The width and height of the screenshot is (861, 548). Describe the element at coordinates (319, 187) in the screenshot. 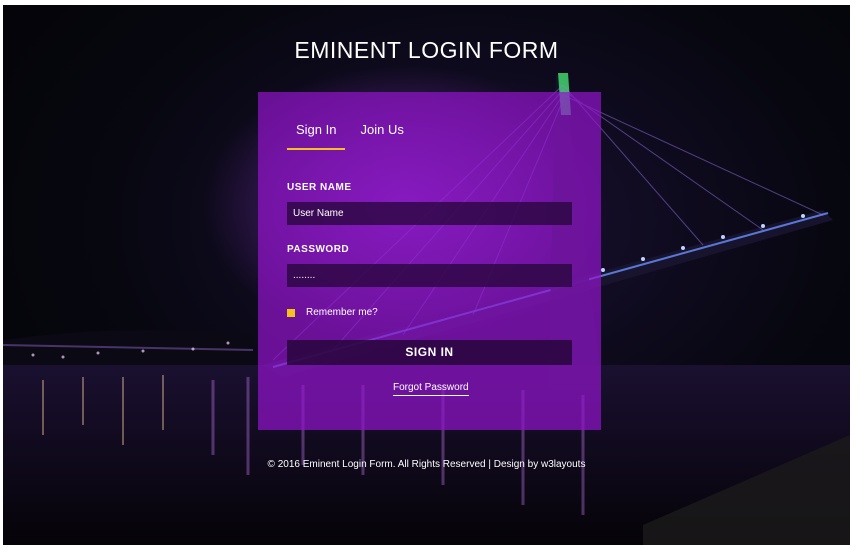

I see `username-label: USER NAME` at that location.